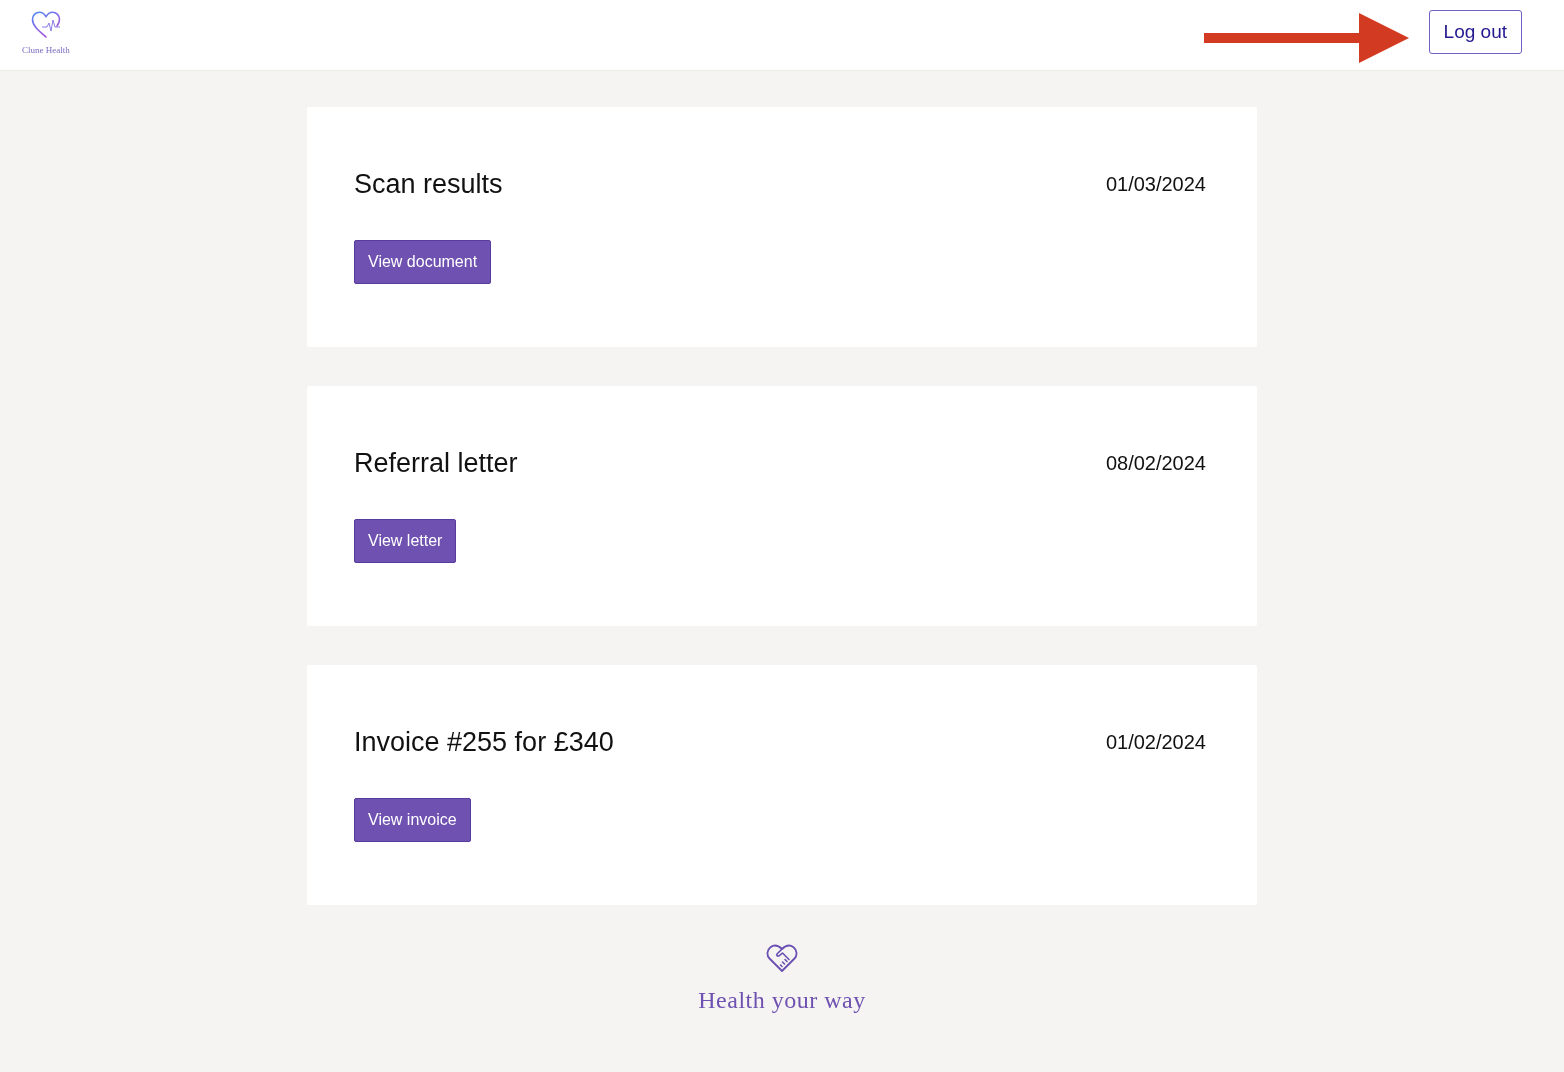  Describe the element at coordinates (1155, 742) in the screenshot. I see `document-date: 01/02/2024` at that location.